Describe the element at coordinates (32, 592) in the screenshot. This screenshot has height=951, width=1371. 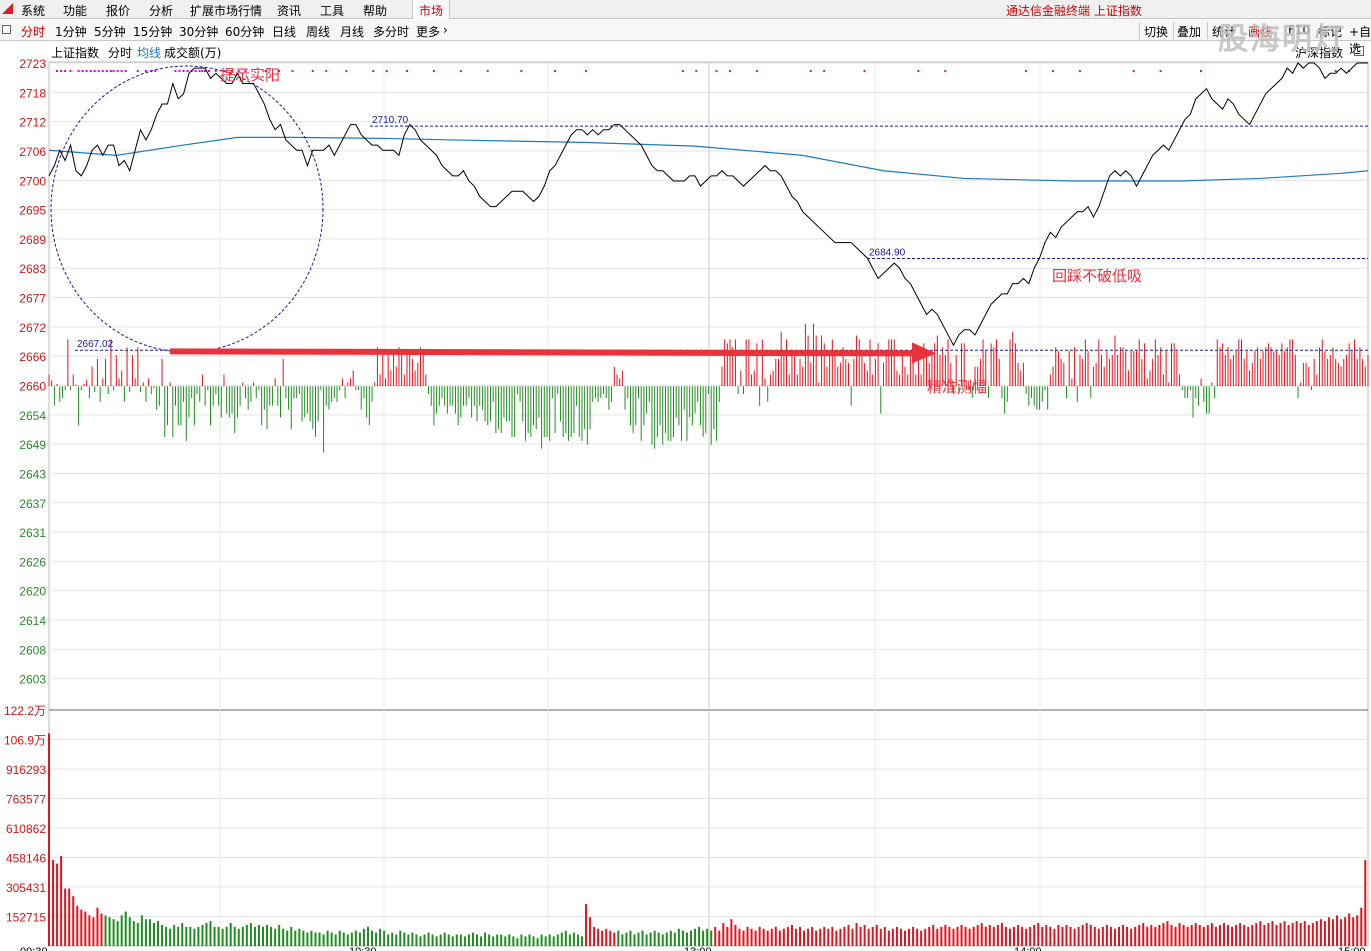
I see `price-tick-label: 2620` at that location.